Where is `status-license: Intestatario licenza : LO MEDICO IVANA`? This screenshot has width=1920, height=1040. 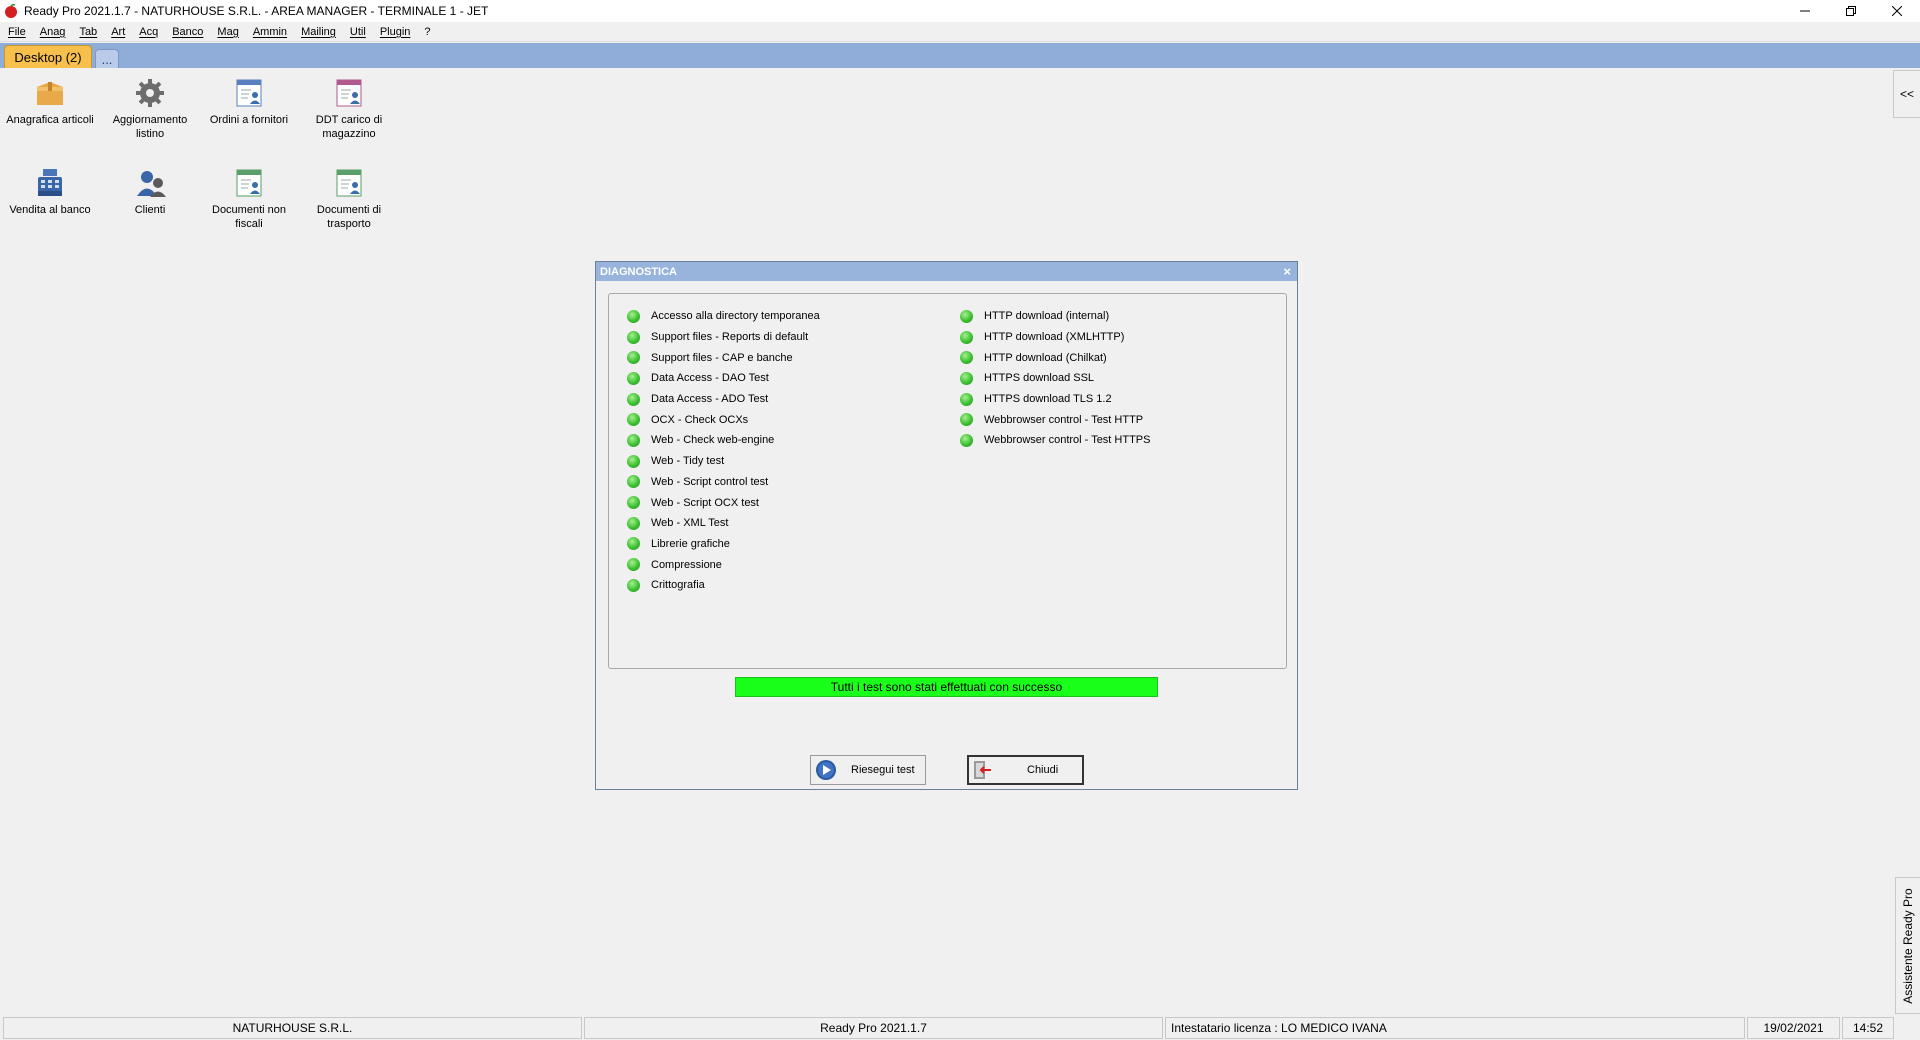 status-license: Intestatario licenza : LO MEDICO IVANA is located at coordinates (1455, 1028).